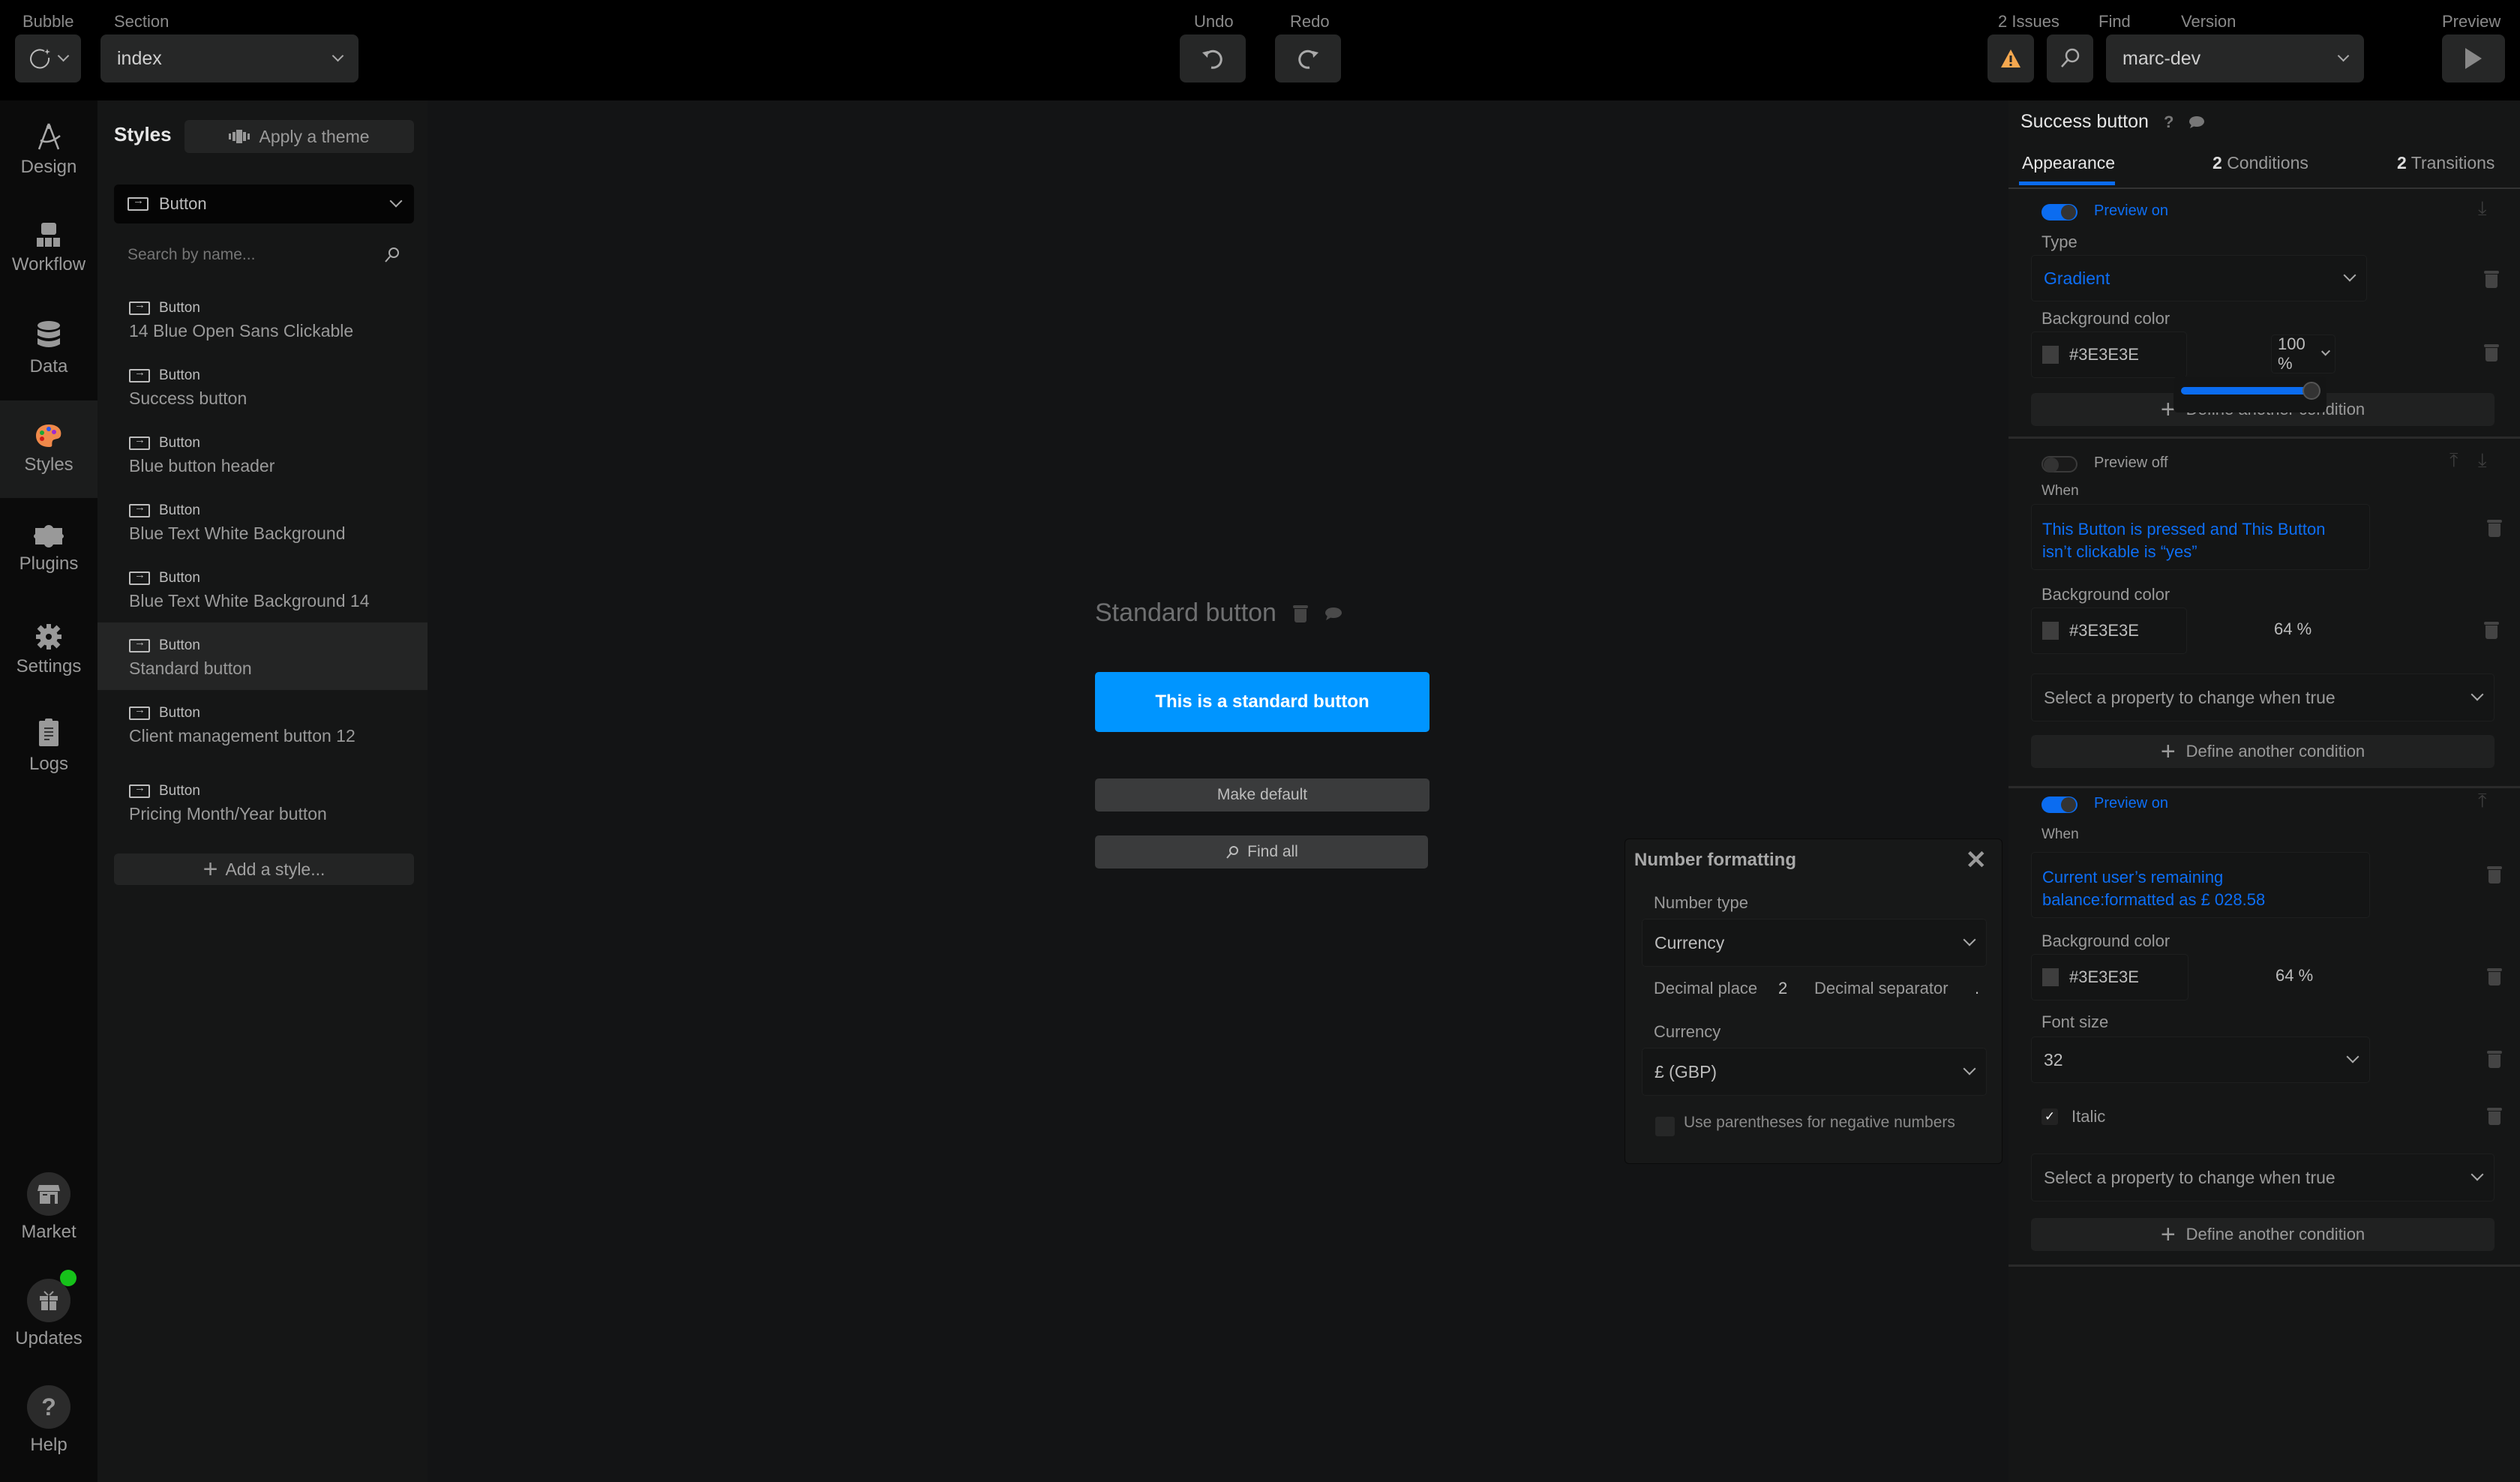  What do you see at coordinates (49, 1207) in the screenshot?
I see `nav-market: Market` at bounding box center [49, 1207].